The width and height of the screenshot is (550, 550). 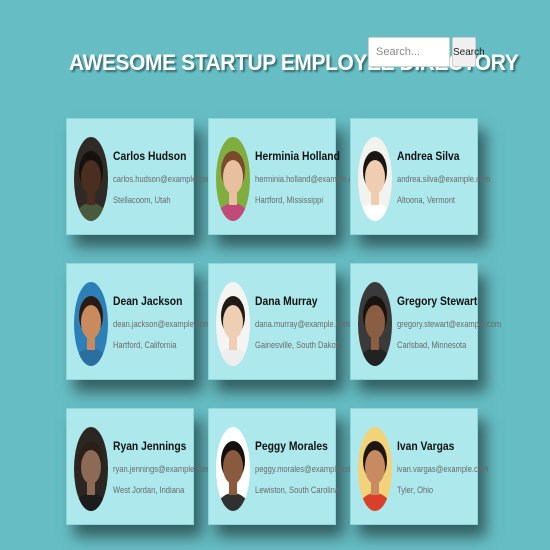 I want to click on employee-email: andrea.silva@example.com, so click(x=444, y=179).